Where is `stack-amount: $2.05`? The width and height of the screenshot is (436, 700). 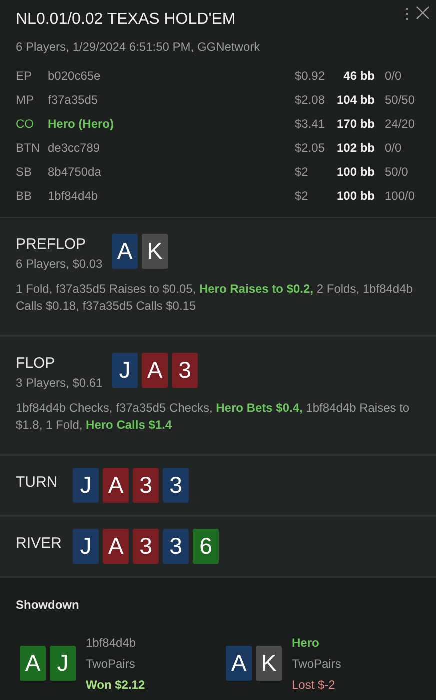 stack-amount: $2.05 is located at coordinates (310, 148).